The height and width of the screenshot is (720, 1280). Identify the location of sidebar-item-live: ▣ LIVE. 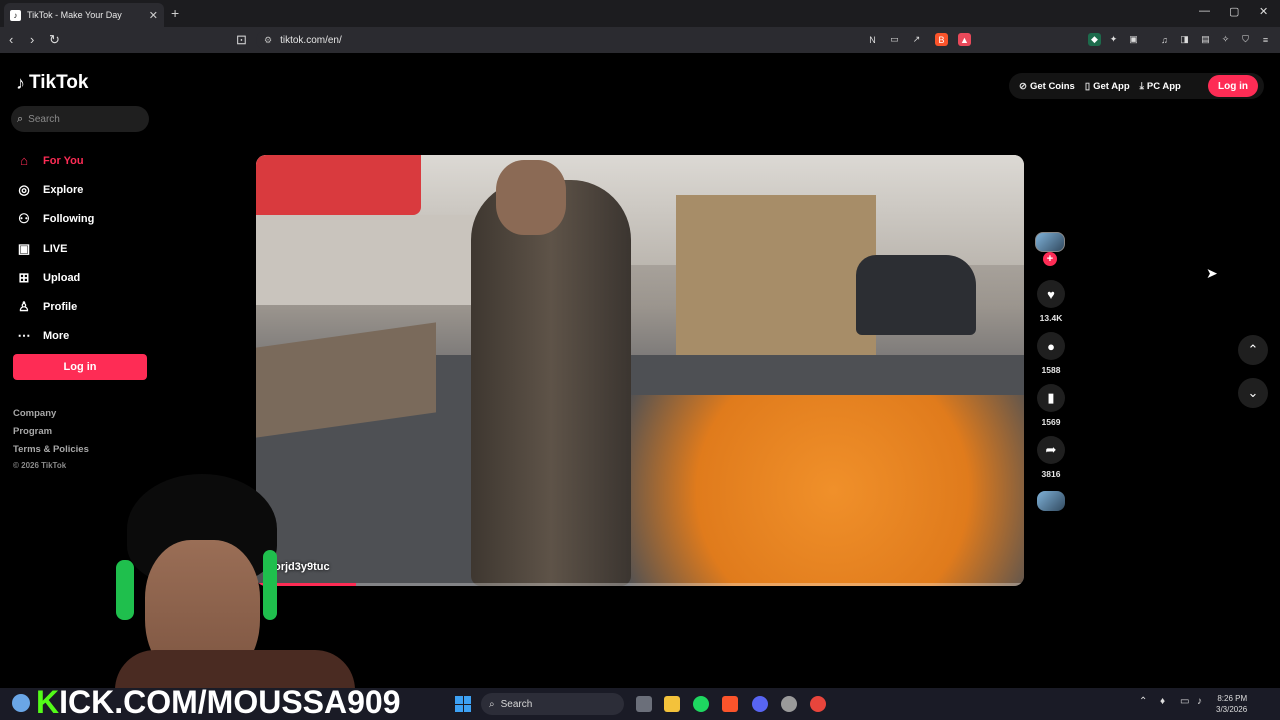
(86, 248).